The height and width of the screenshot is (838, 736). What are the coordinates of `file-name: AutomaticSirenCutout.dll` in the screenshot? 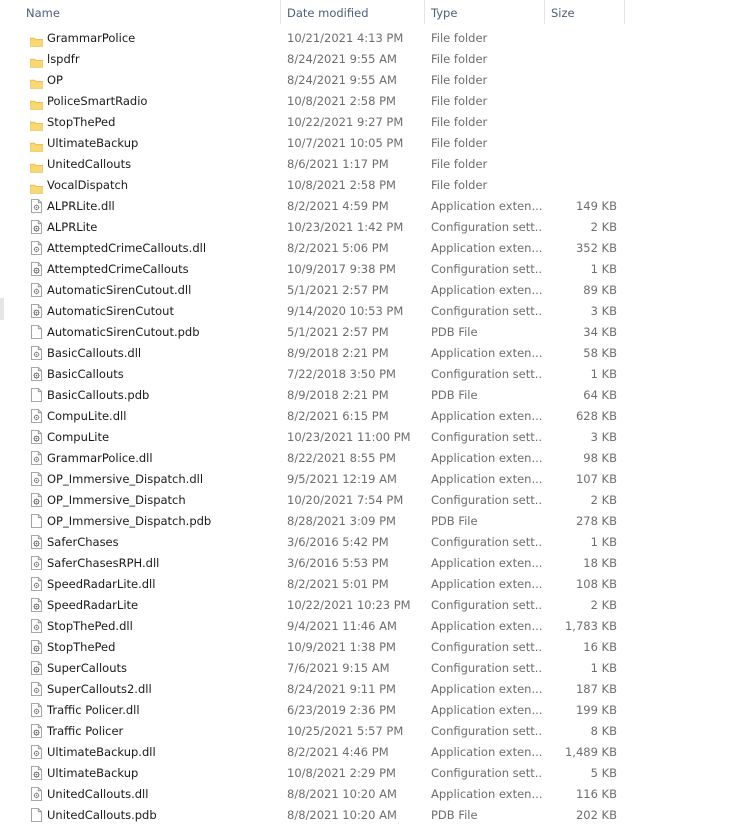 It's located at (119, 290).